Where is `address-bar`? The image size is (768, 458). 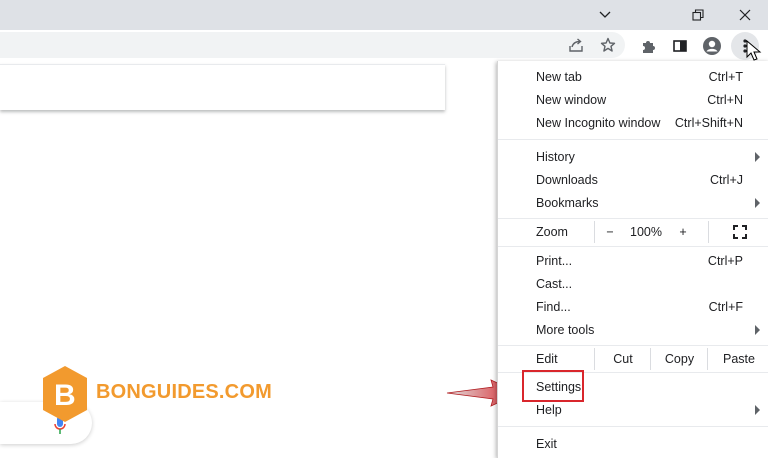
address-bar is located at coordinates (312, 45).